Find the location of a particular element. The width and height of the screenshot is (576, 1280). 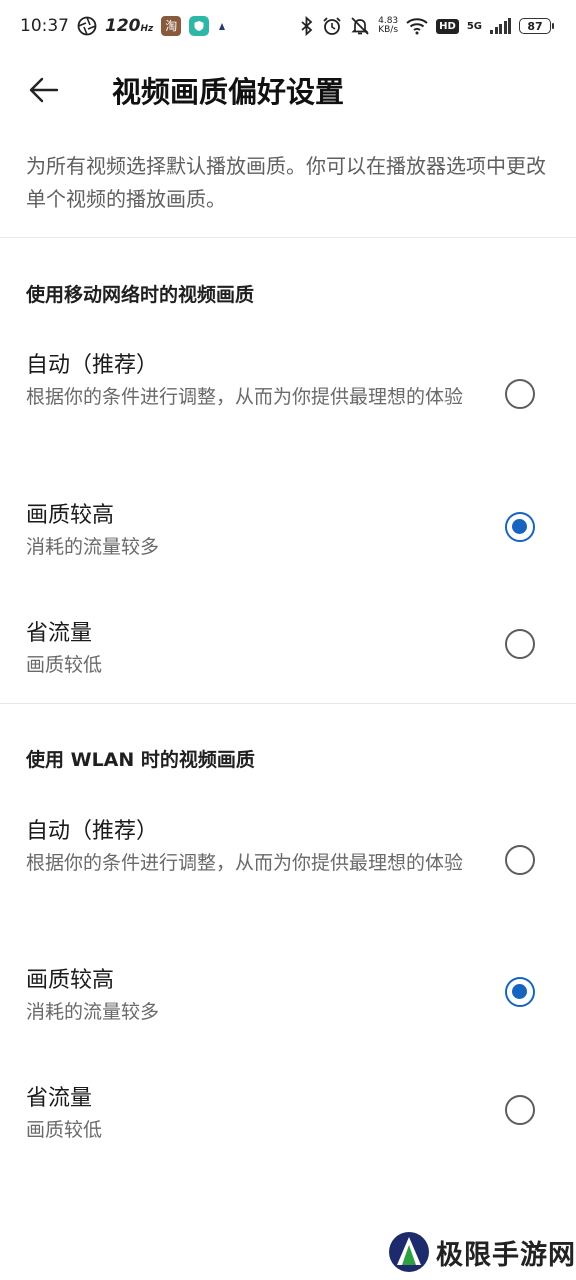

intro-description: 为所有视频选择默认播放画质。你可以在播放器选项中更改单个视频的播放画质。 is located at coordinates (286, 182).